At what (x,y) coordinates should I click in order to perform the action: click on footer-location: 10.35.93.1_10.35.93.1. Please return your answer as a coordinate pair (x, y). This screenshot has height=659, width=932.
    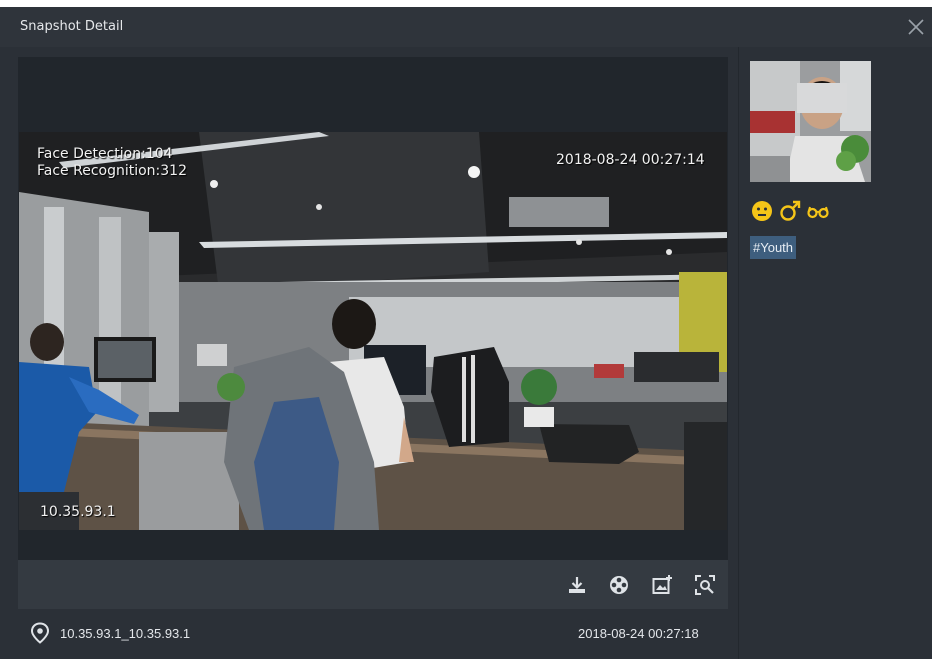
    Looking at the image, I should click on (110, 633).